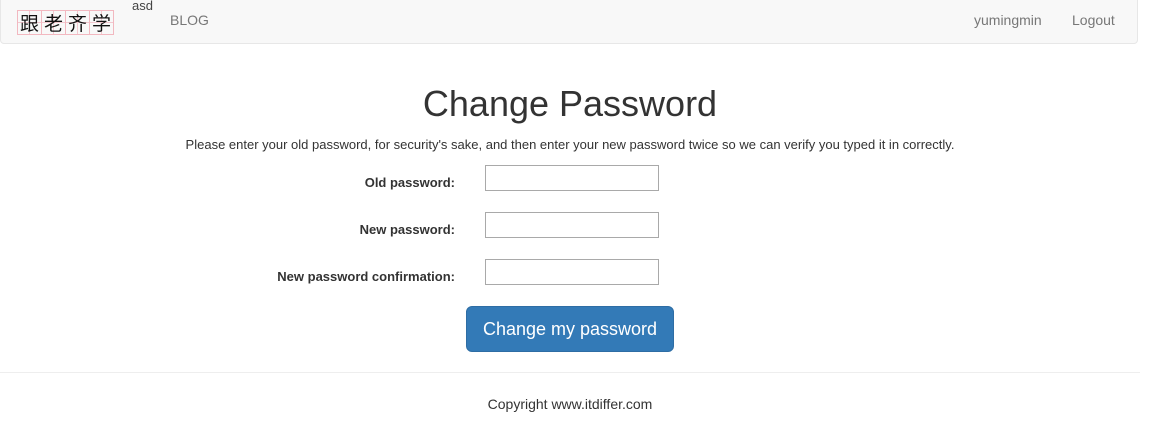 This screenshot has height=425, width=1151. What do you see at coordinates (572, 178) in the screenshot?
I see `old-password-input` at bounding box center [572, 178].